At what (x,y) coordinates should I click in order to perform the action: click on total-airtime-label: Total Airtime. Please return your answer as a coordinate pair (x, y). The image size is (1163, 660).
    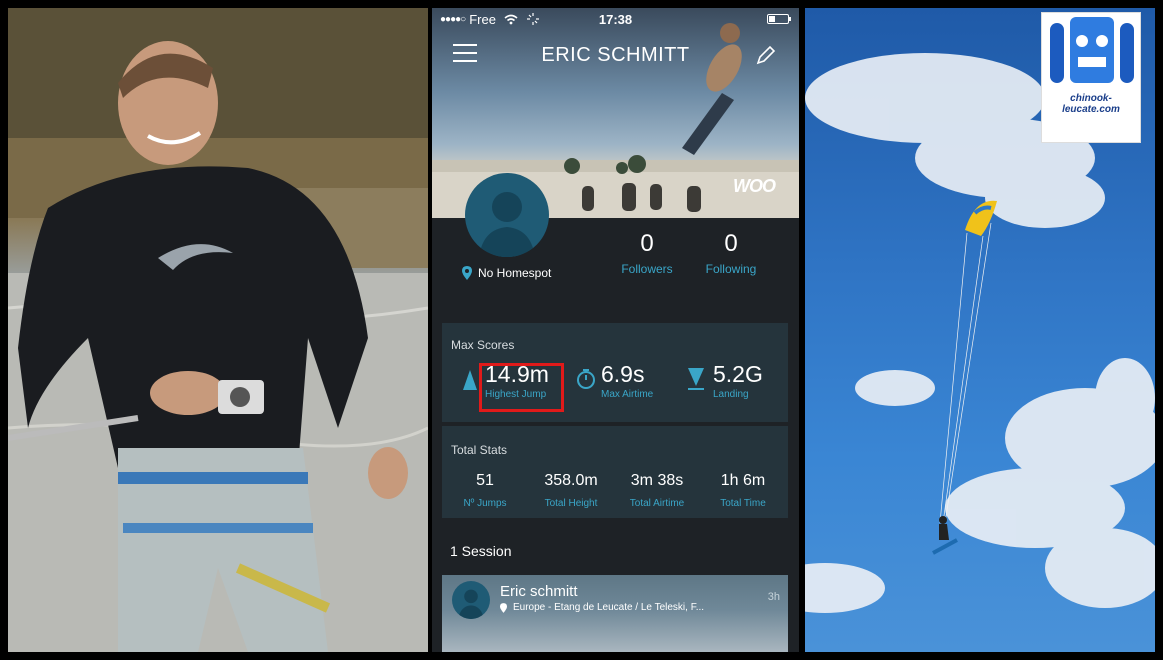
    Looking at the image, I should click on (657, 503).